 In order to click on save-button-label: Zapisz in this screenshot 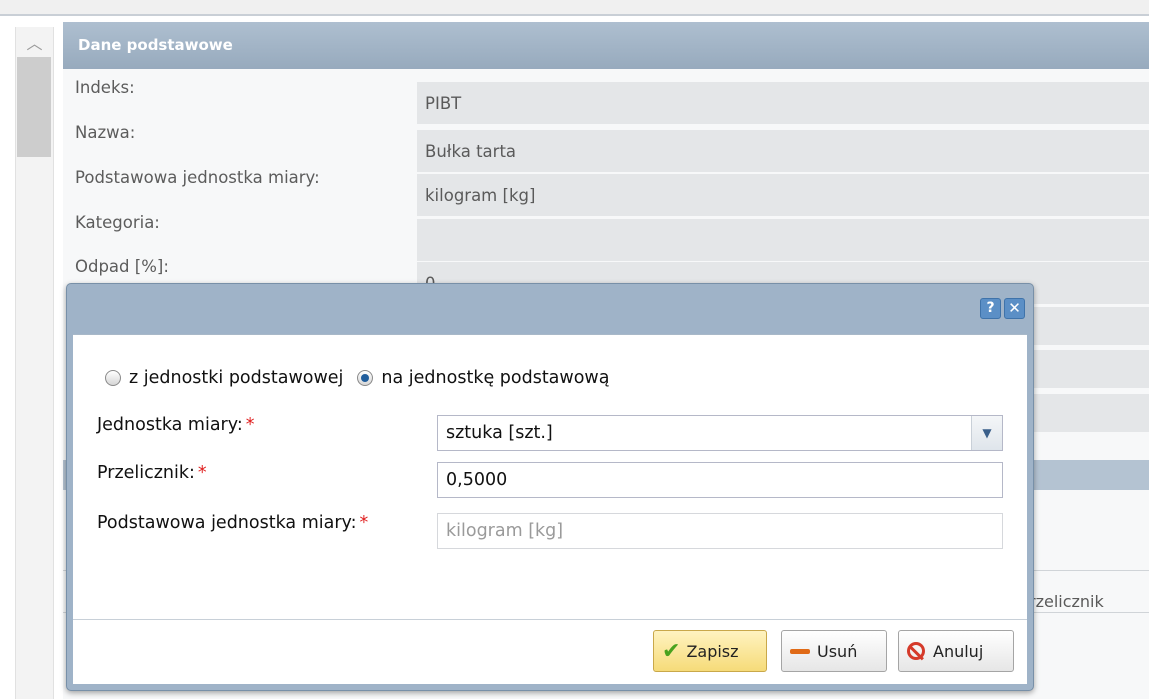, I will do `click(712, 651)`.